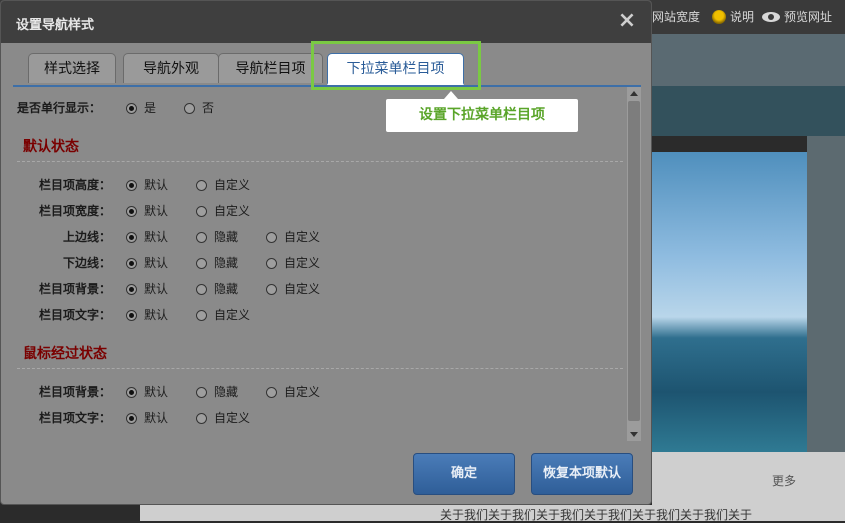 This screenshot has width=845, height=523. What do you see at coordinates (141, 108) in the screenshot?
I see `single-row-yes: 是` at bounding box center [141, 108].